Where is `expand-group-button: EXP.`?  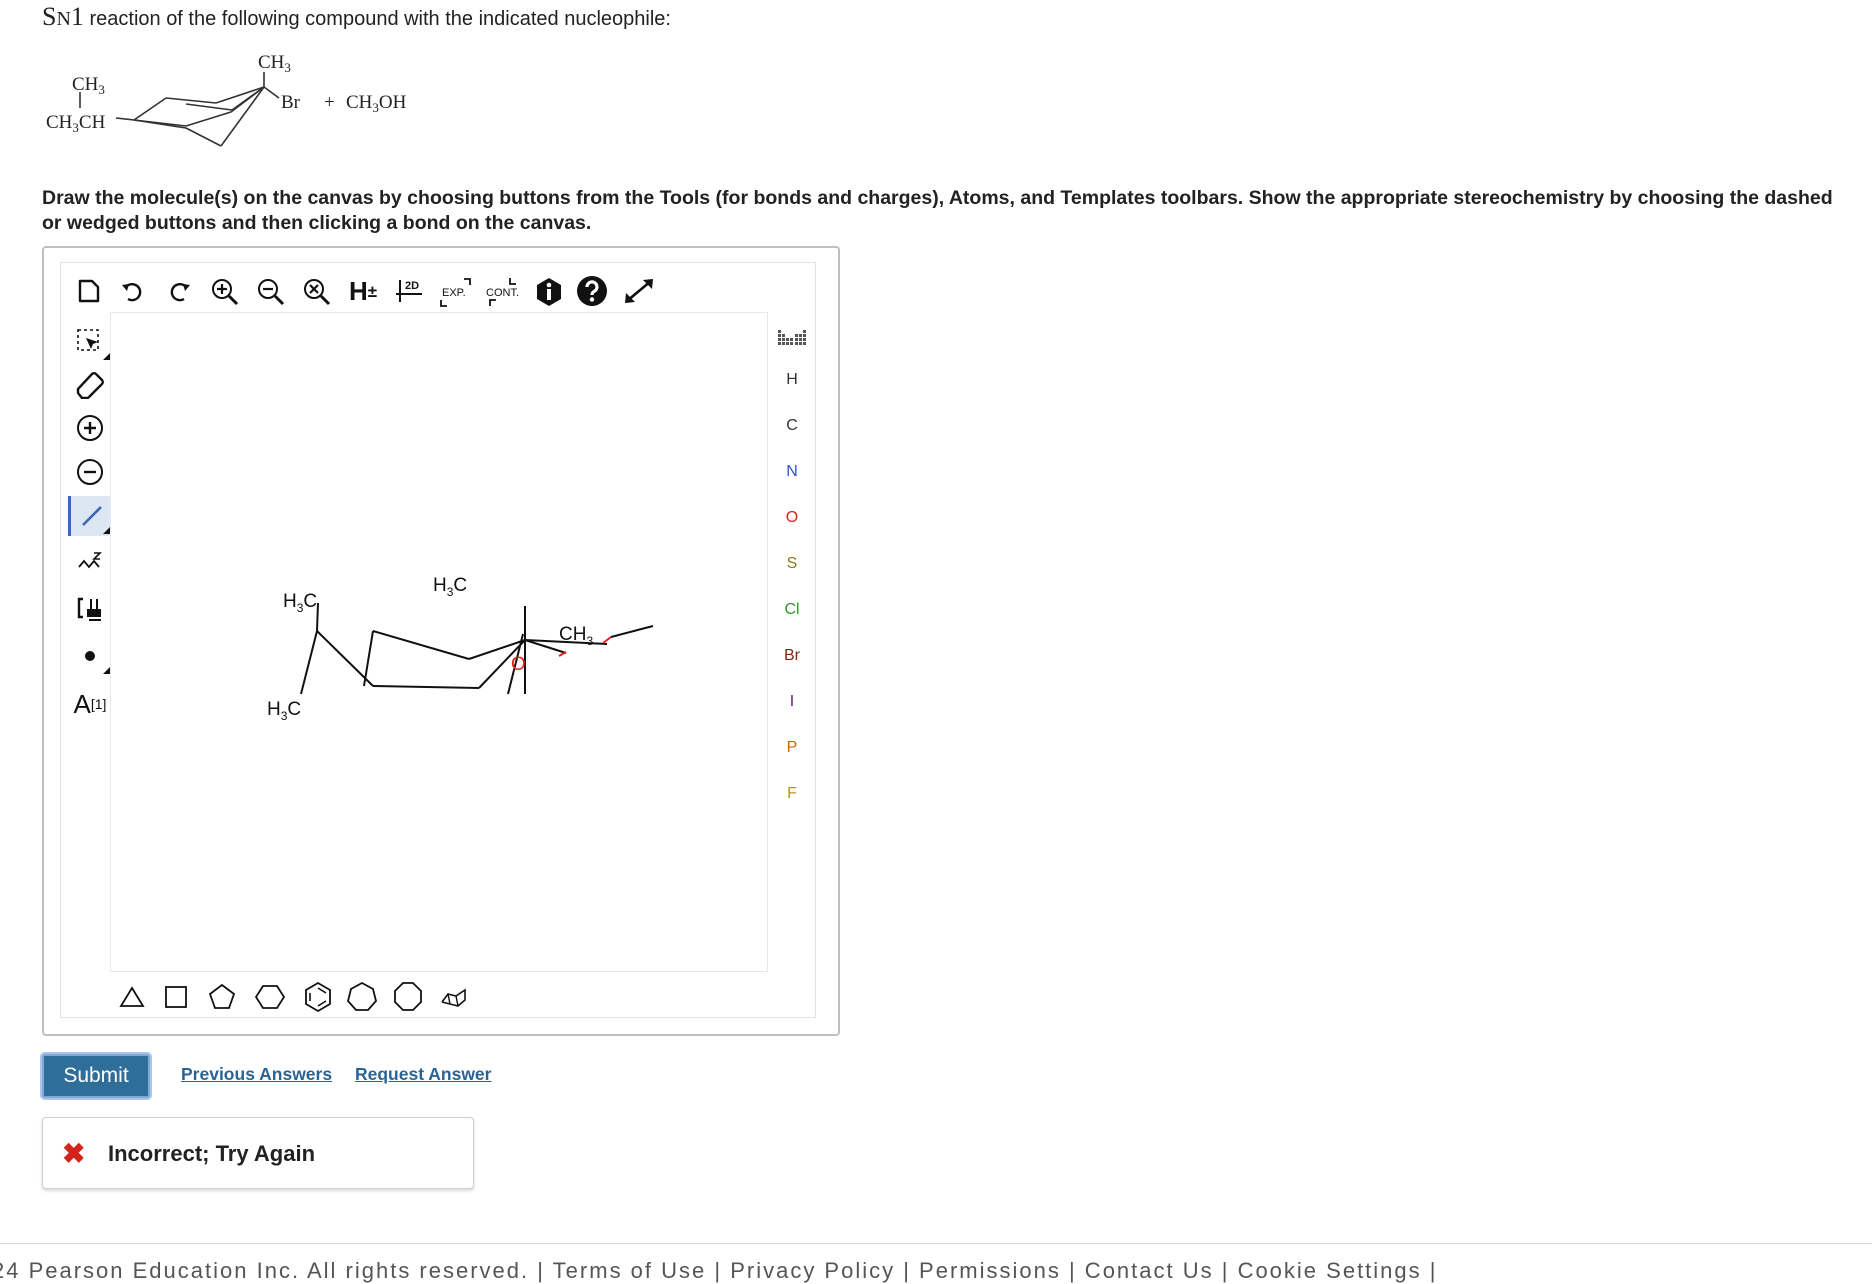 expand-group-button: EXP. is located at coordinates (456, 292).